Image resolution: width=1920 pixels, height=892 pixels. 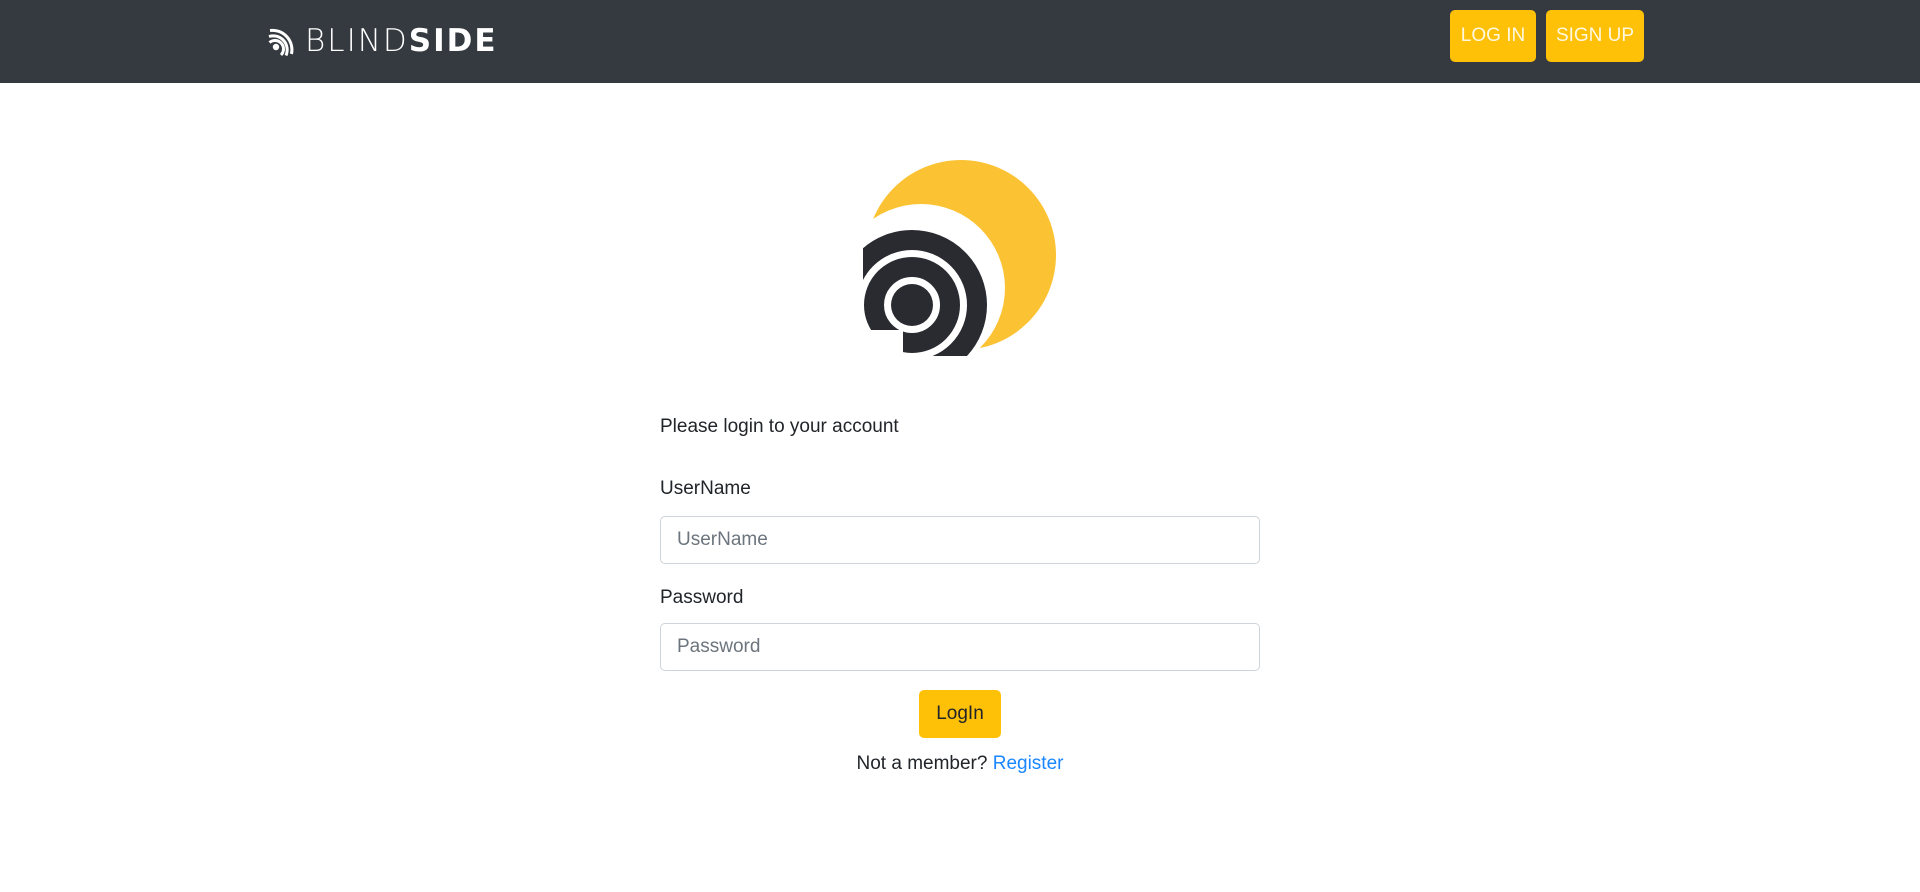 What do you see at coordinates (453, 40) in the screenshot?
I see `brand-name-bold: SIDE` at bounding box center [453, 40].